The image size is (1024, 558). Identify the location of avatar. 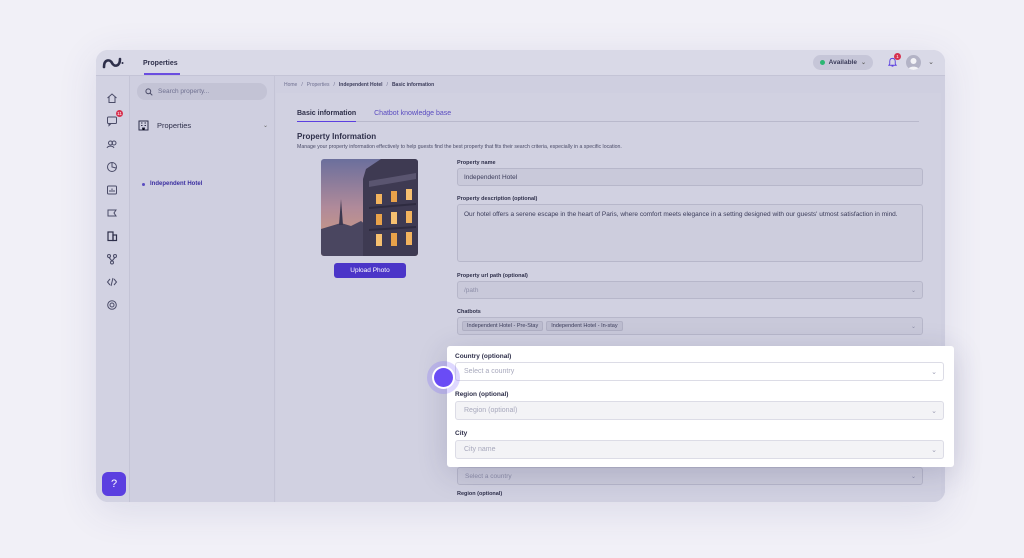
(913, 62).